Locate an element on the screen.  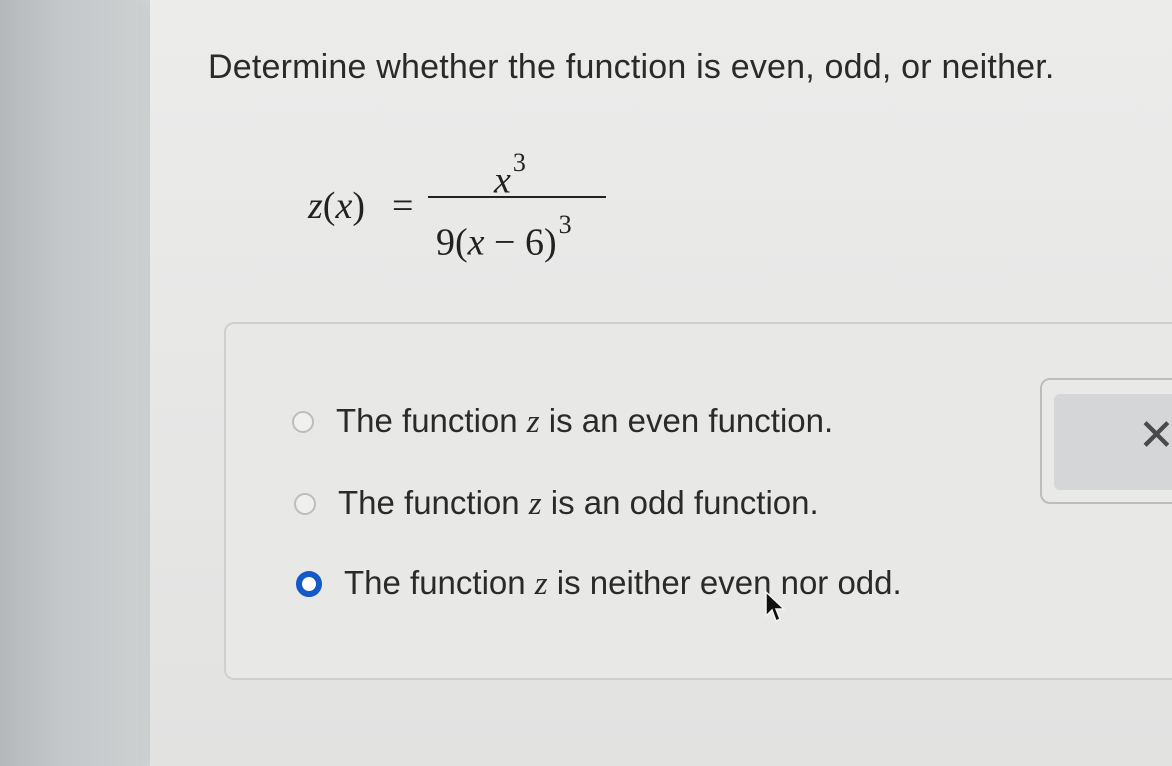
denominator-exponent: 3 is located at coordinates (565, 224).